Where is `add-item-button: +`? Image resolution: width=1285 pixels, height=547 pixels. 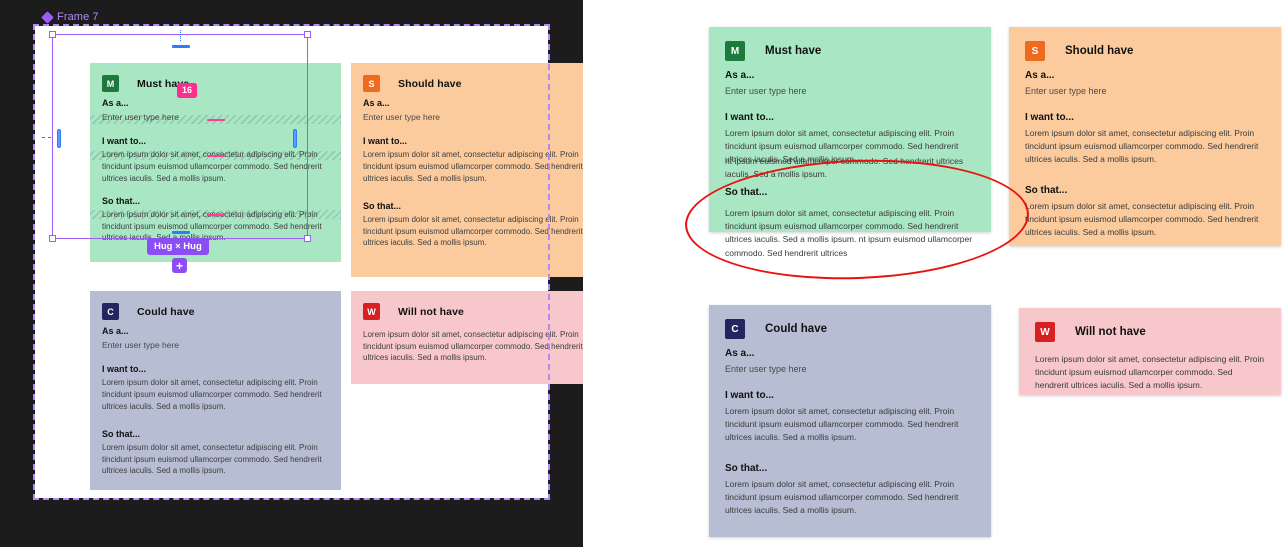
add-item-button: + is located at coordinates (179, 265).